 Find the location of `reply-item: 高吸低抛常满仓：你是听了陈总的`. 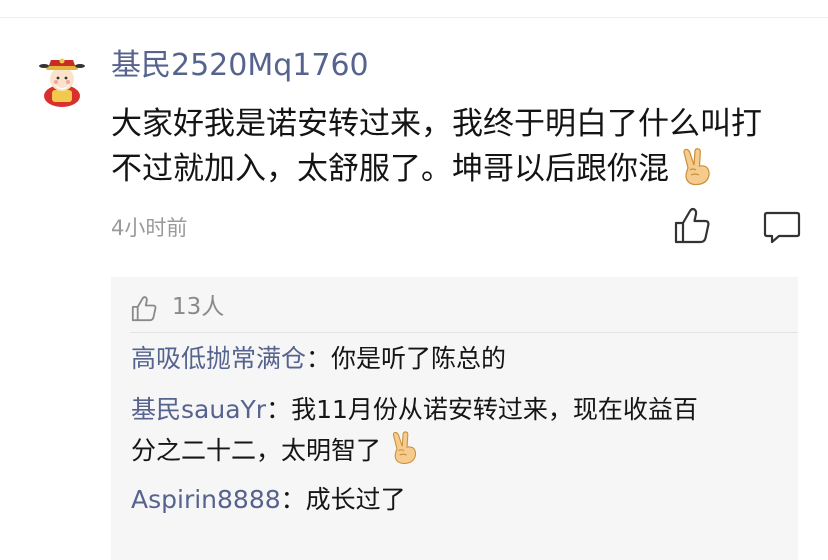

reply-item: 高吸低抛常满仓：你是听了陈总的 is located at coordinates (318, 359).